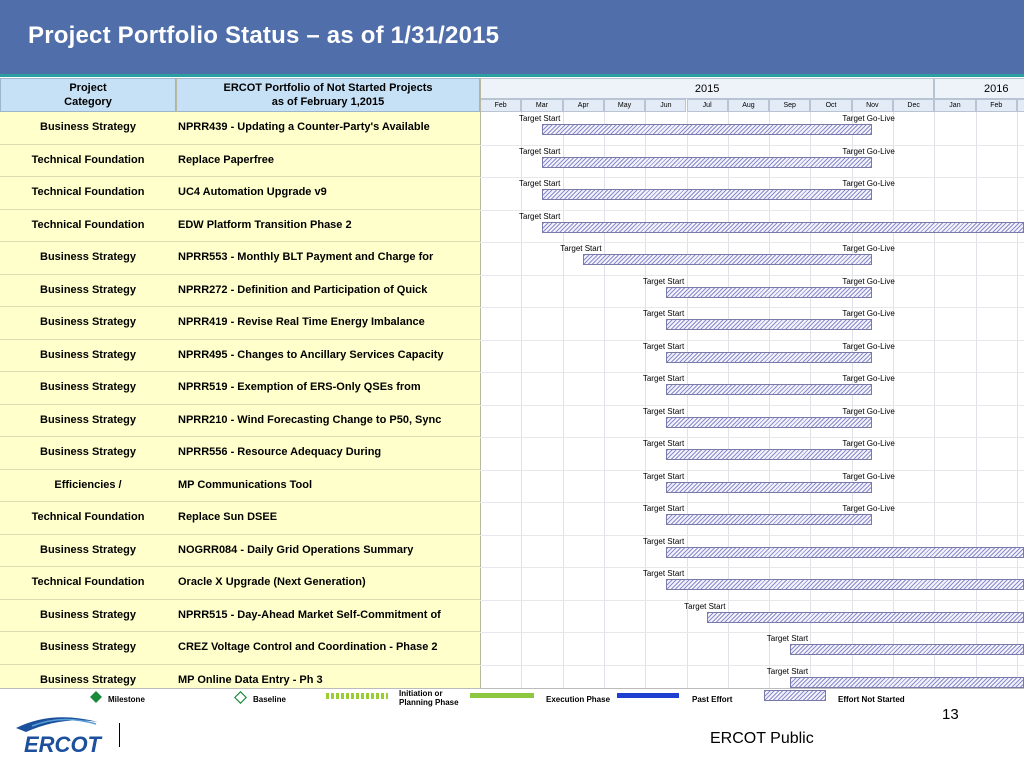 This screenshot has width=1024, height=768. I want to click on legend-not-started: Effort Not Started, so click(871, 699).